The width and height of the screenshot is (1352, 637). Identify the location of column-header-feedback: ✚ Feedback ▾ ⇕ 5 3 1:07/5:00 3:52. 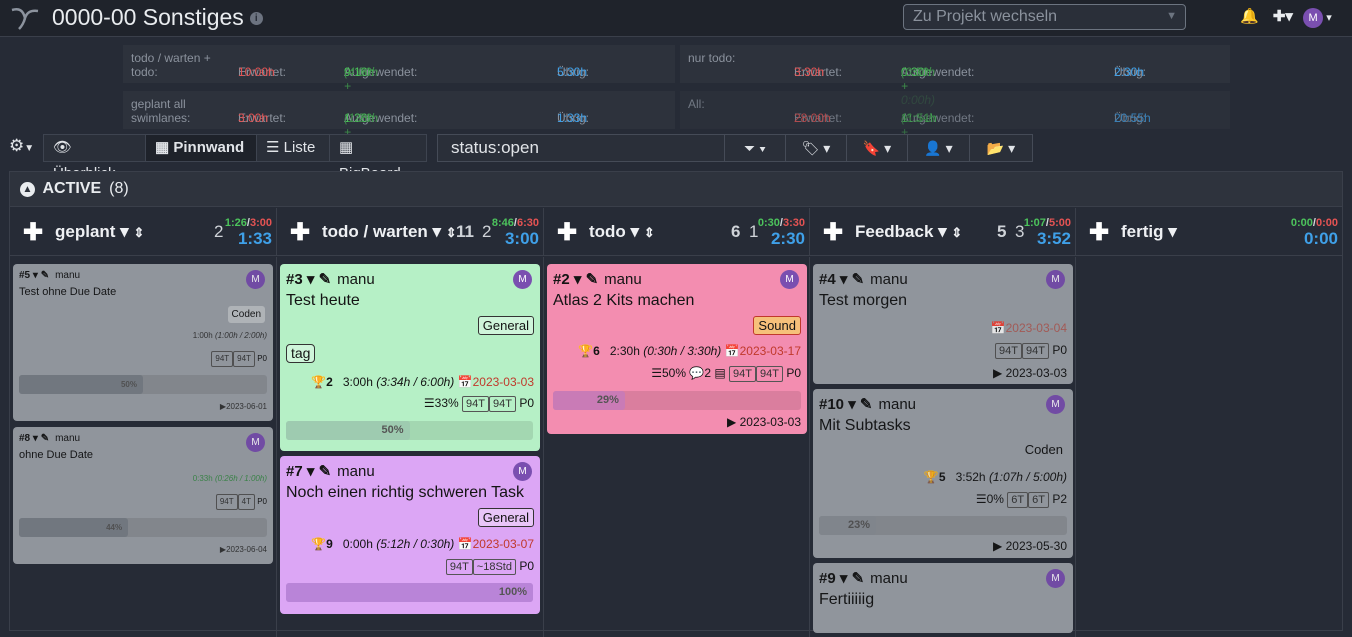
(943, 232).